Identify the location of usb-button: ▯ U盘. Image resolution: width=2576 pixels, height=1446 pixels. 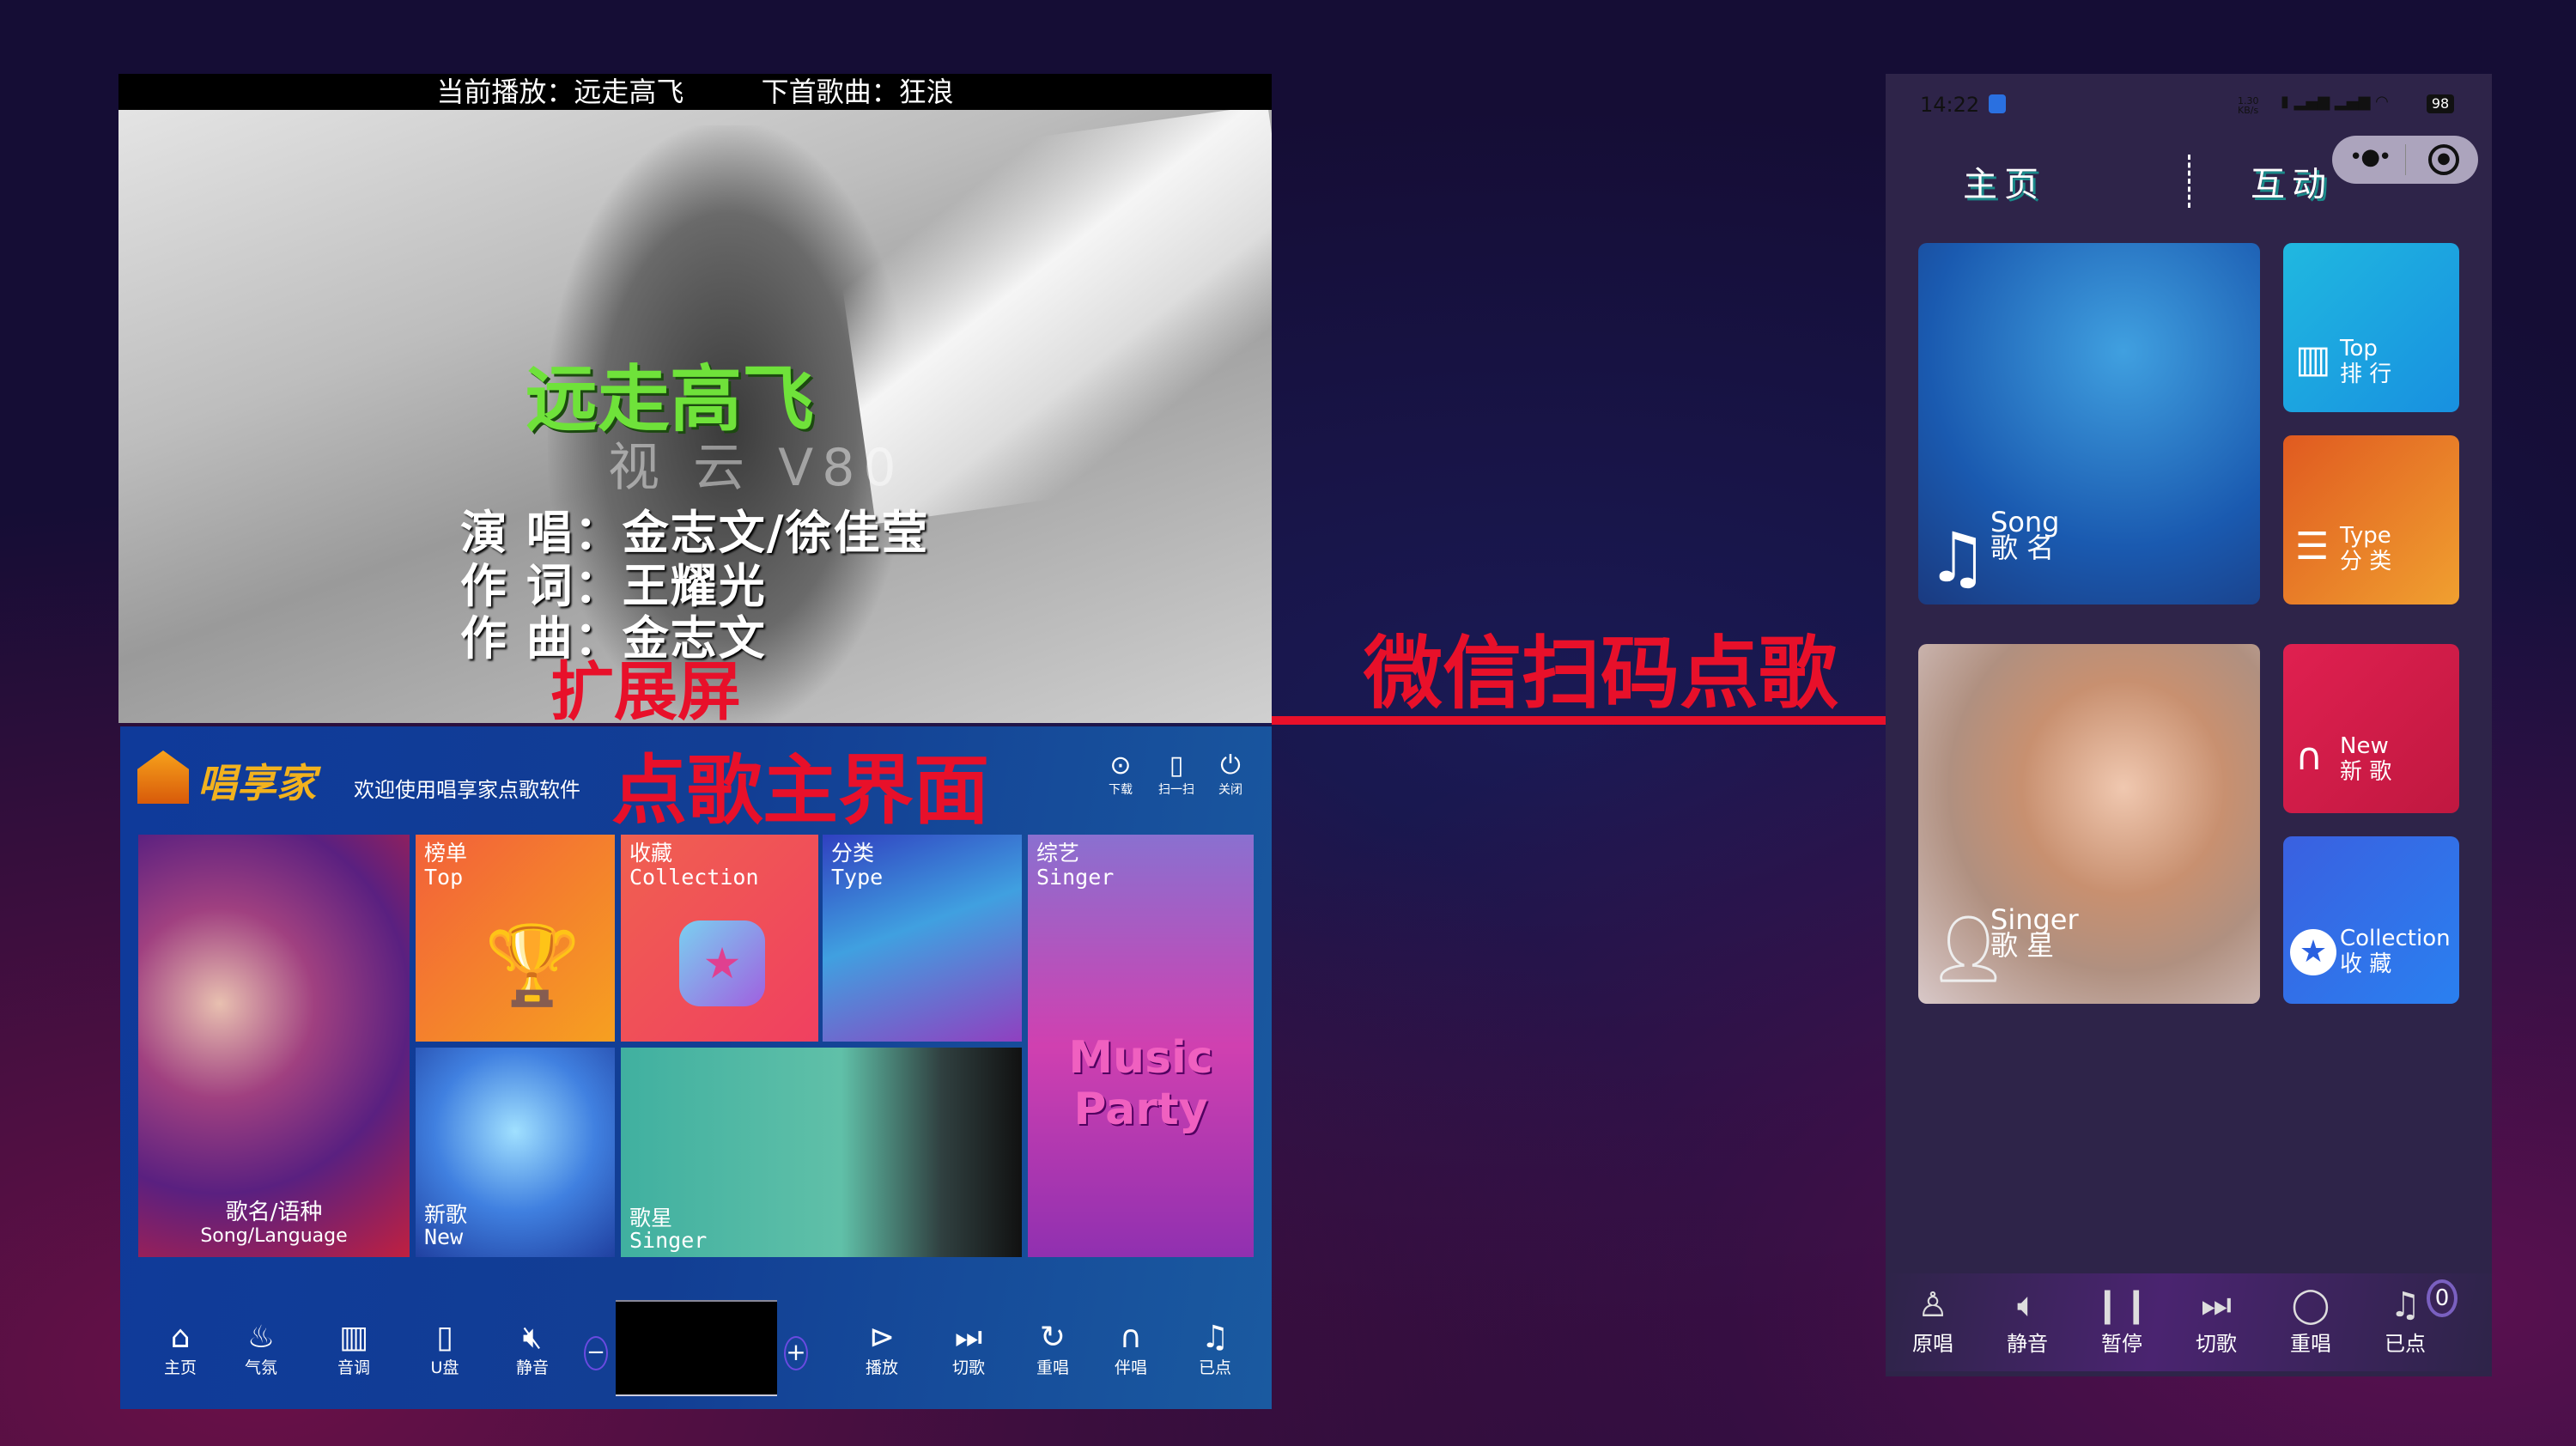
(444, 1349).